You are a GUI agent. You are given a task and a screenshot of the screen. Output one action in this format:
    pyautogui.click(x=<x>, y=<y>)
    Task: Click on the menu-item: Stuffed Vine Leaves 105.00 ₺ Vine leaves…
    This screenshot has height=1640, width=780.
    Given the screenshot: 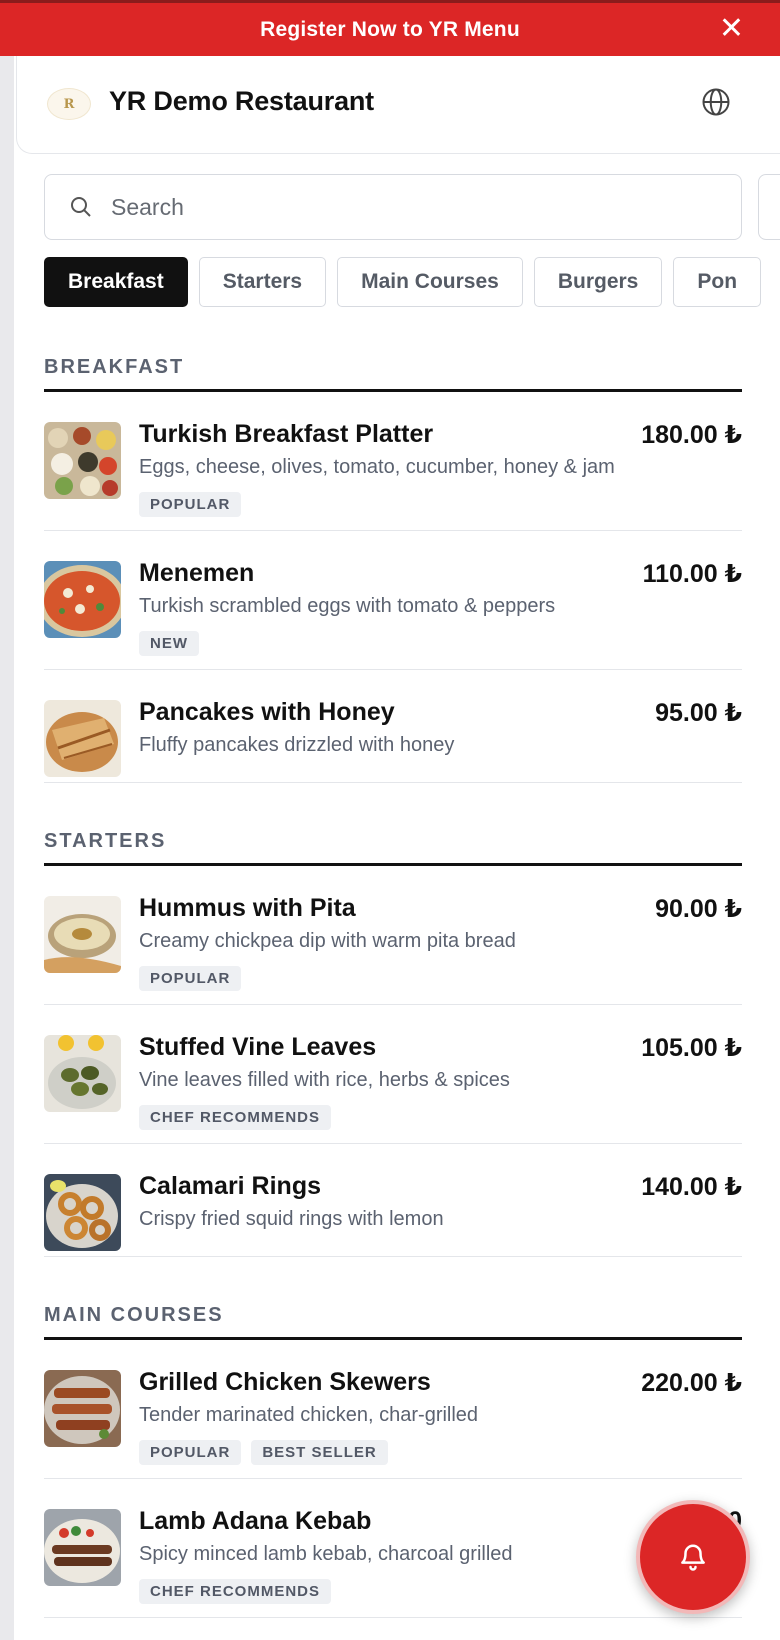 What is the action you would take?
    pyautogui.click(x=393, y=1074)
    